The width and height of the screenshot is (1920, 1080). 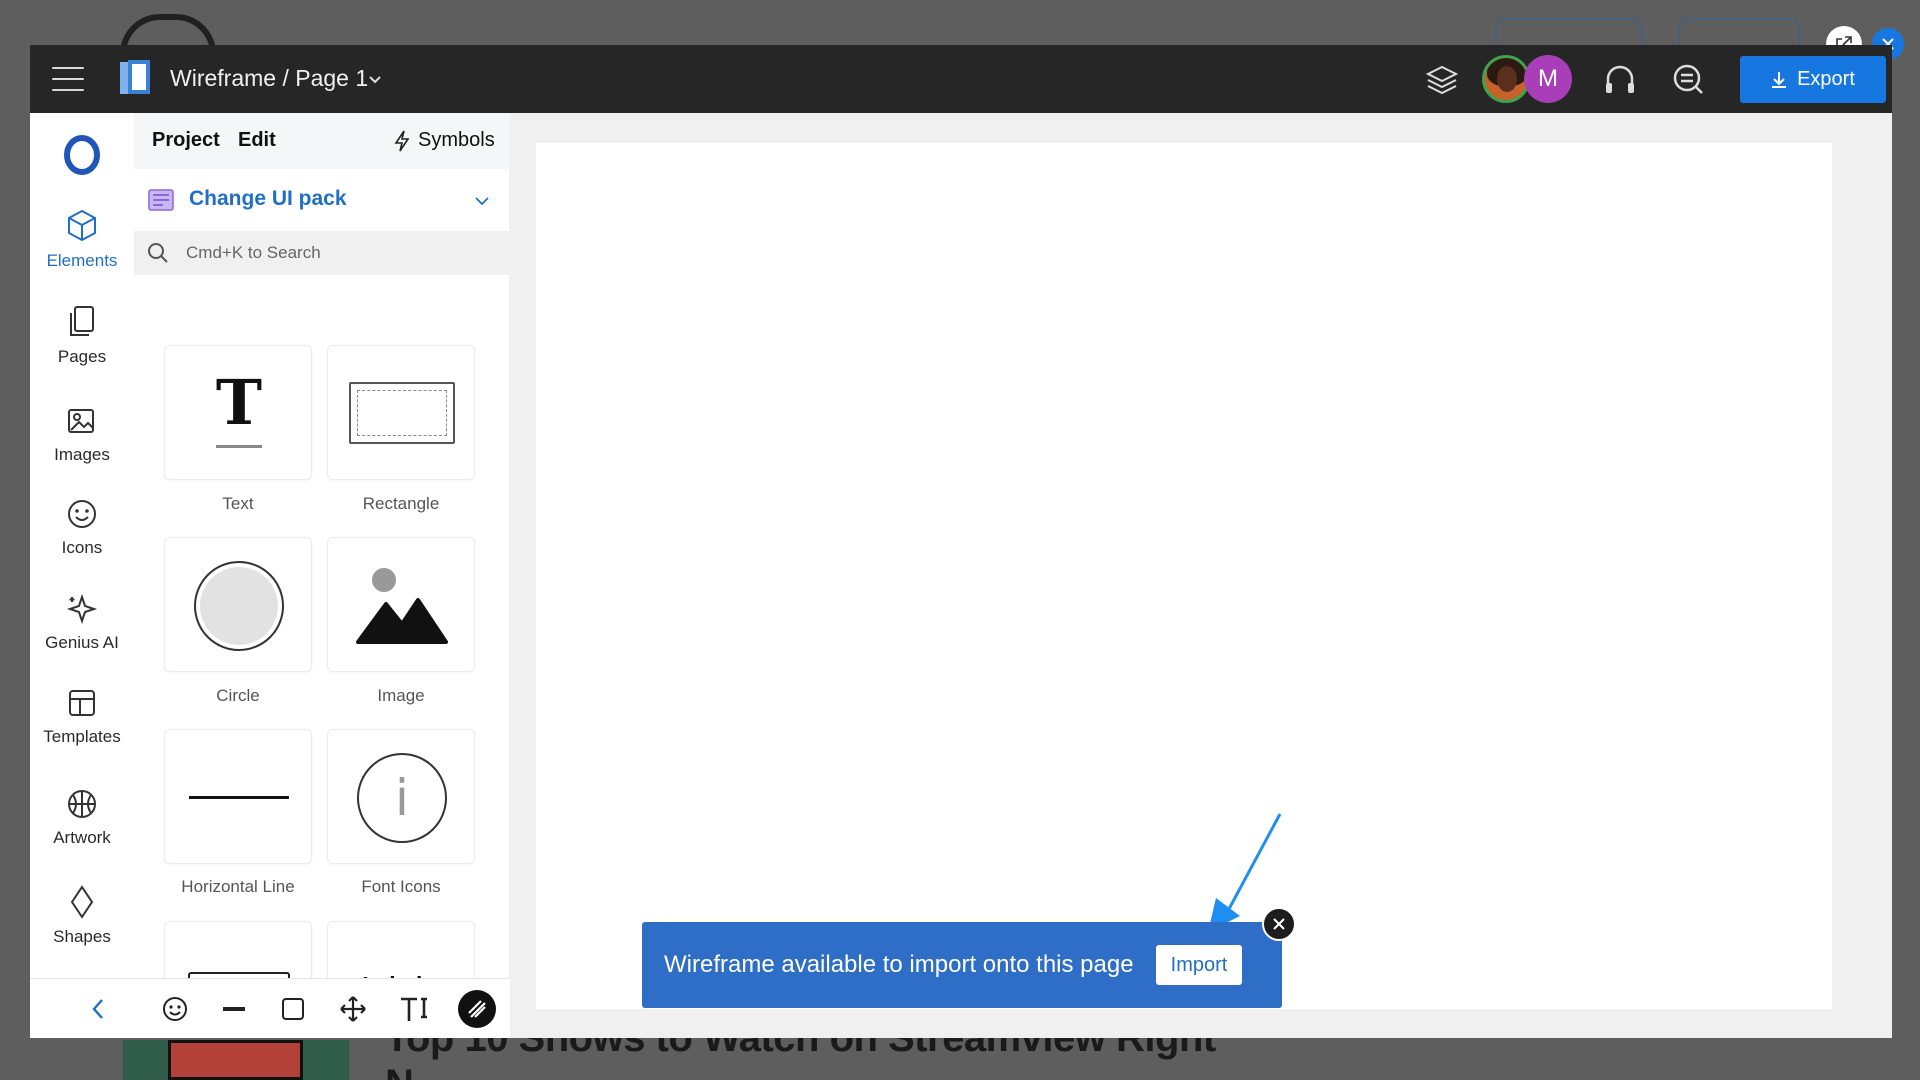 I want to click on menu-icon, so click(x=68, y=79).